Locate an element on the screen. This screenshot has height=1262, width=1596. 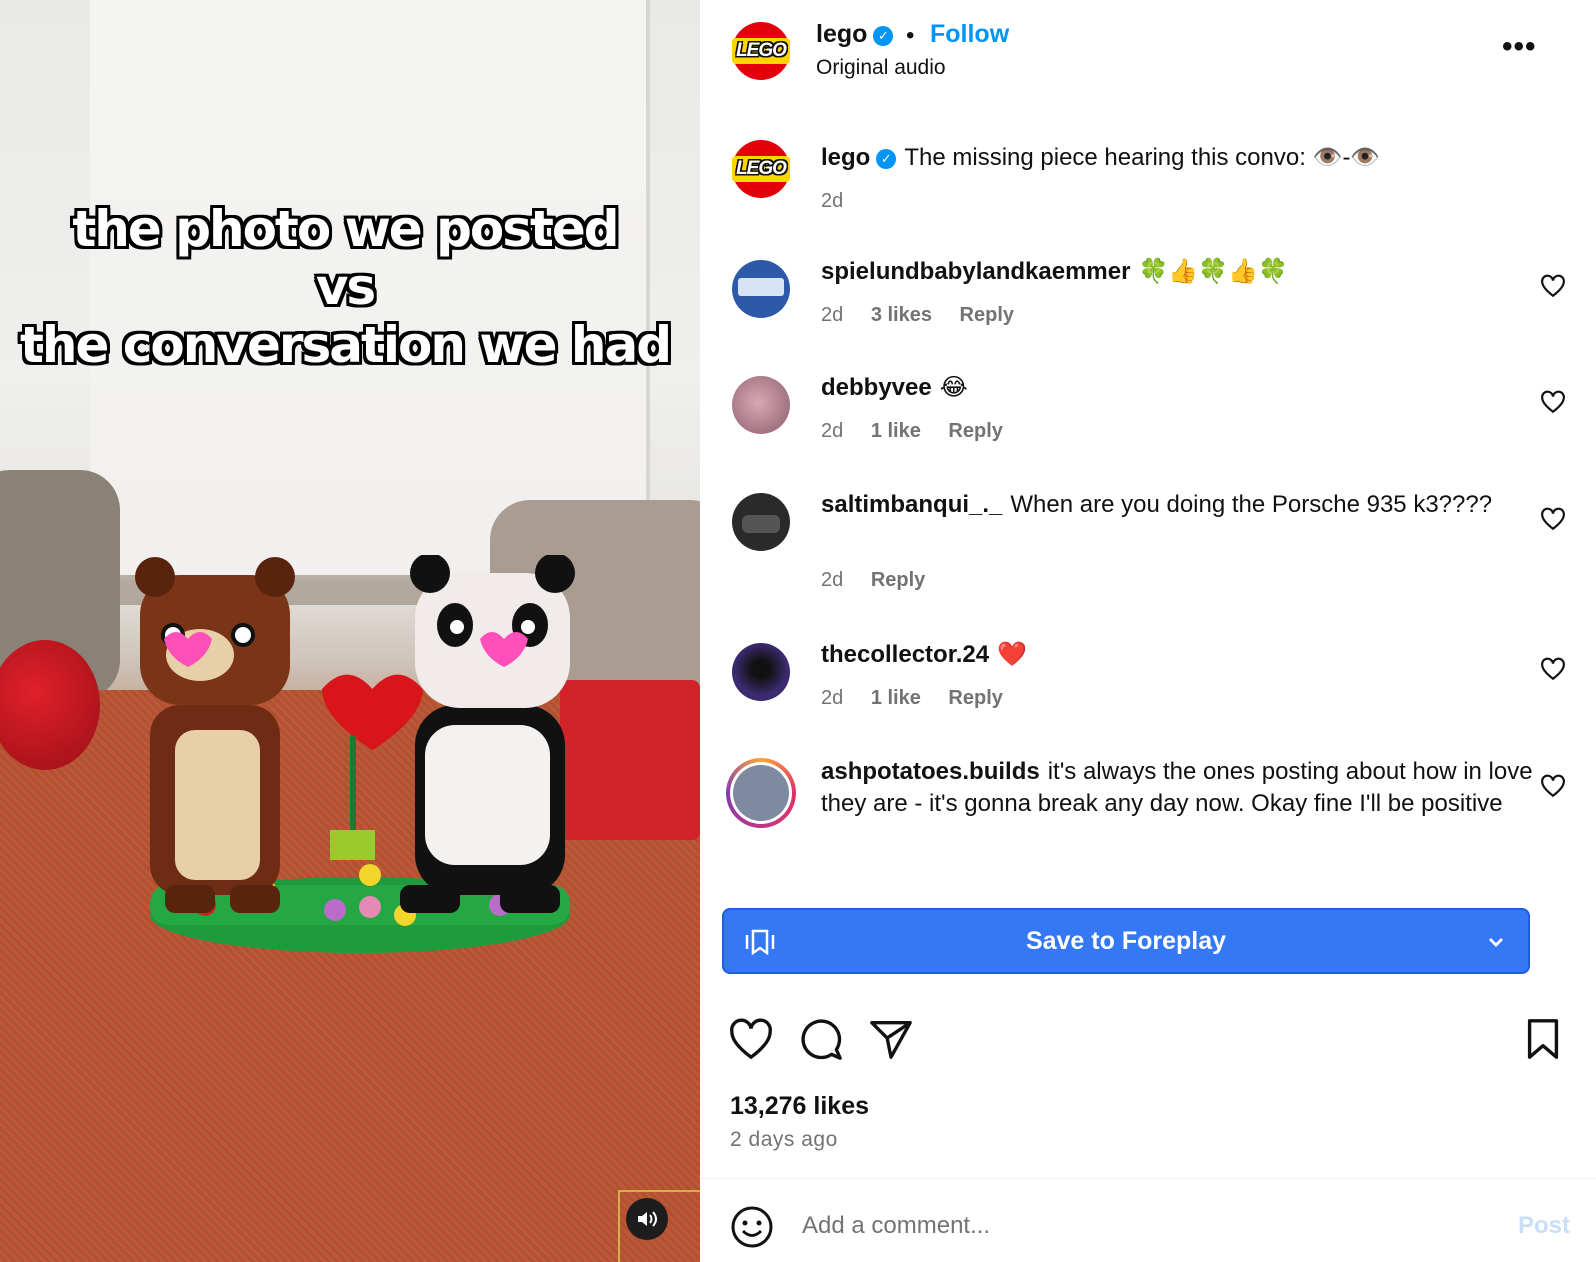
follow-button: Follow is located at coordinates (969, 34).